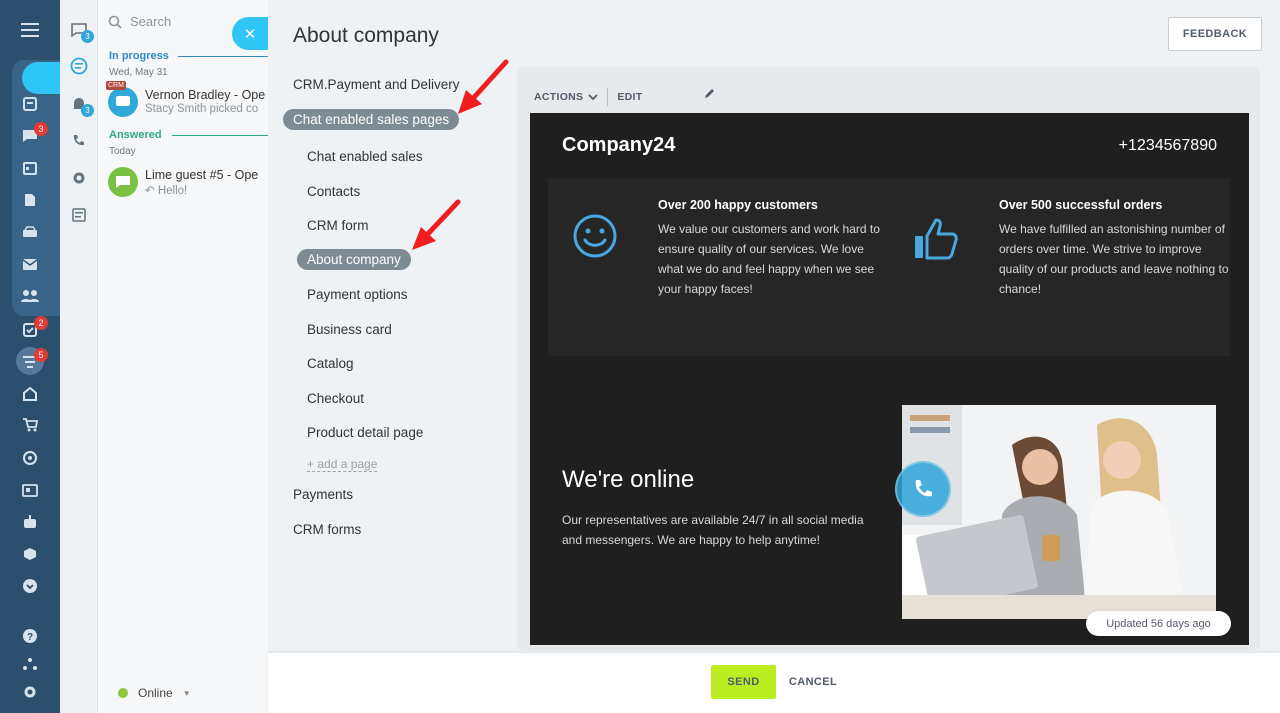 Image resolution: width=1280 pixels, height=713 pixels. Describe the element at coordinates (30, 296) in the screenshot. I see `group-icon` at that location.